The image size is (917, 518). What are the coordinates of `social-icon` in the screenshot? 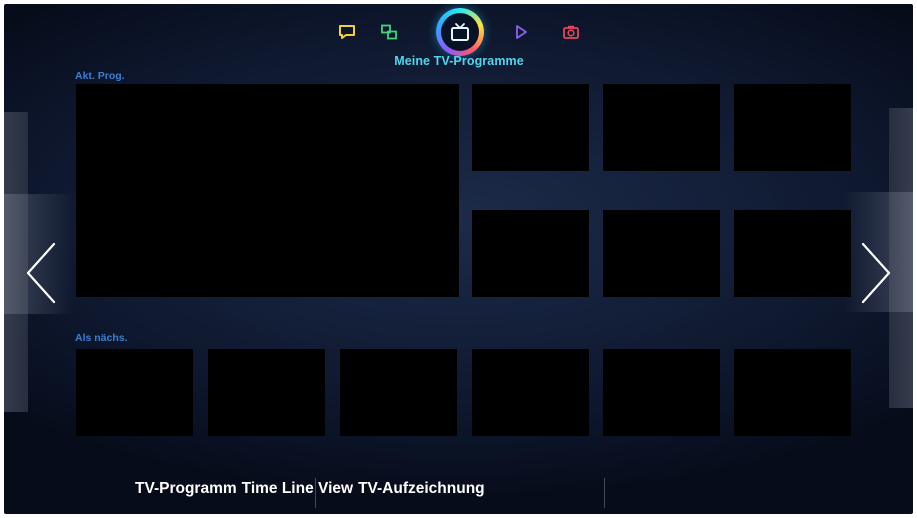 It's located at (347, 32).